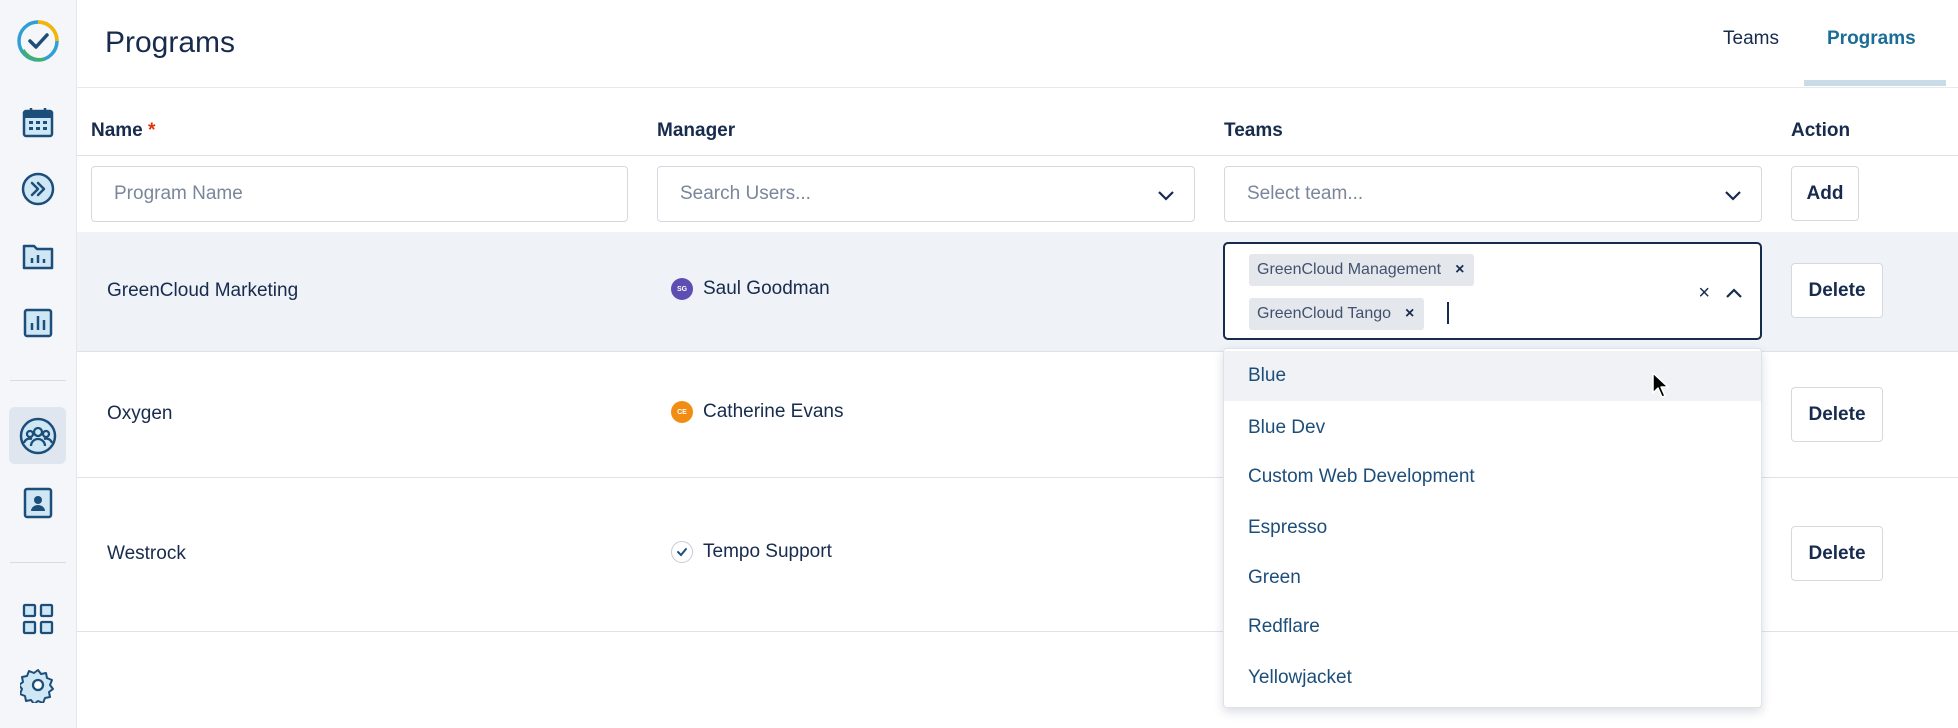 The height and width of the screenshot is (728, 1958). Describe the element at coordinates (1492, 578) in the screenshot. I see `menu-option: Green` at that location.